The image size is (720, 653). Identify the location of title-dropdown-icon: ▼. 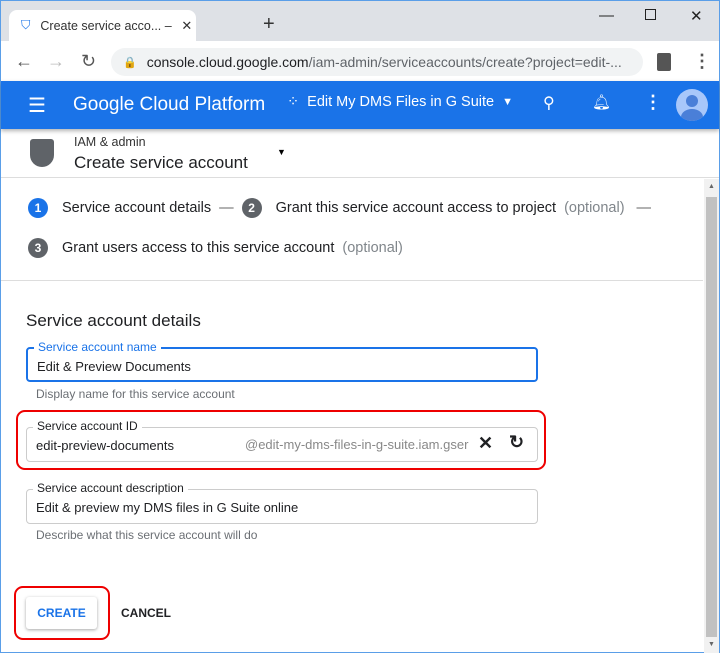
(281, 152).